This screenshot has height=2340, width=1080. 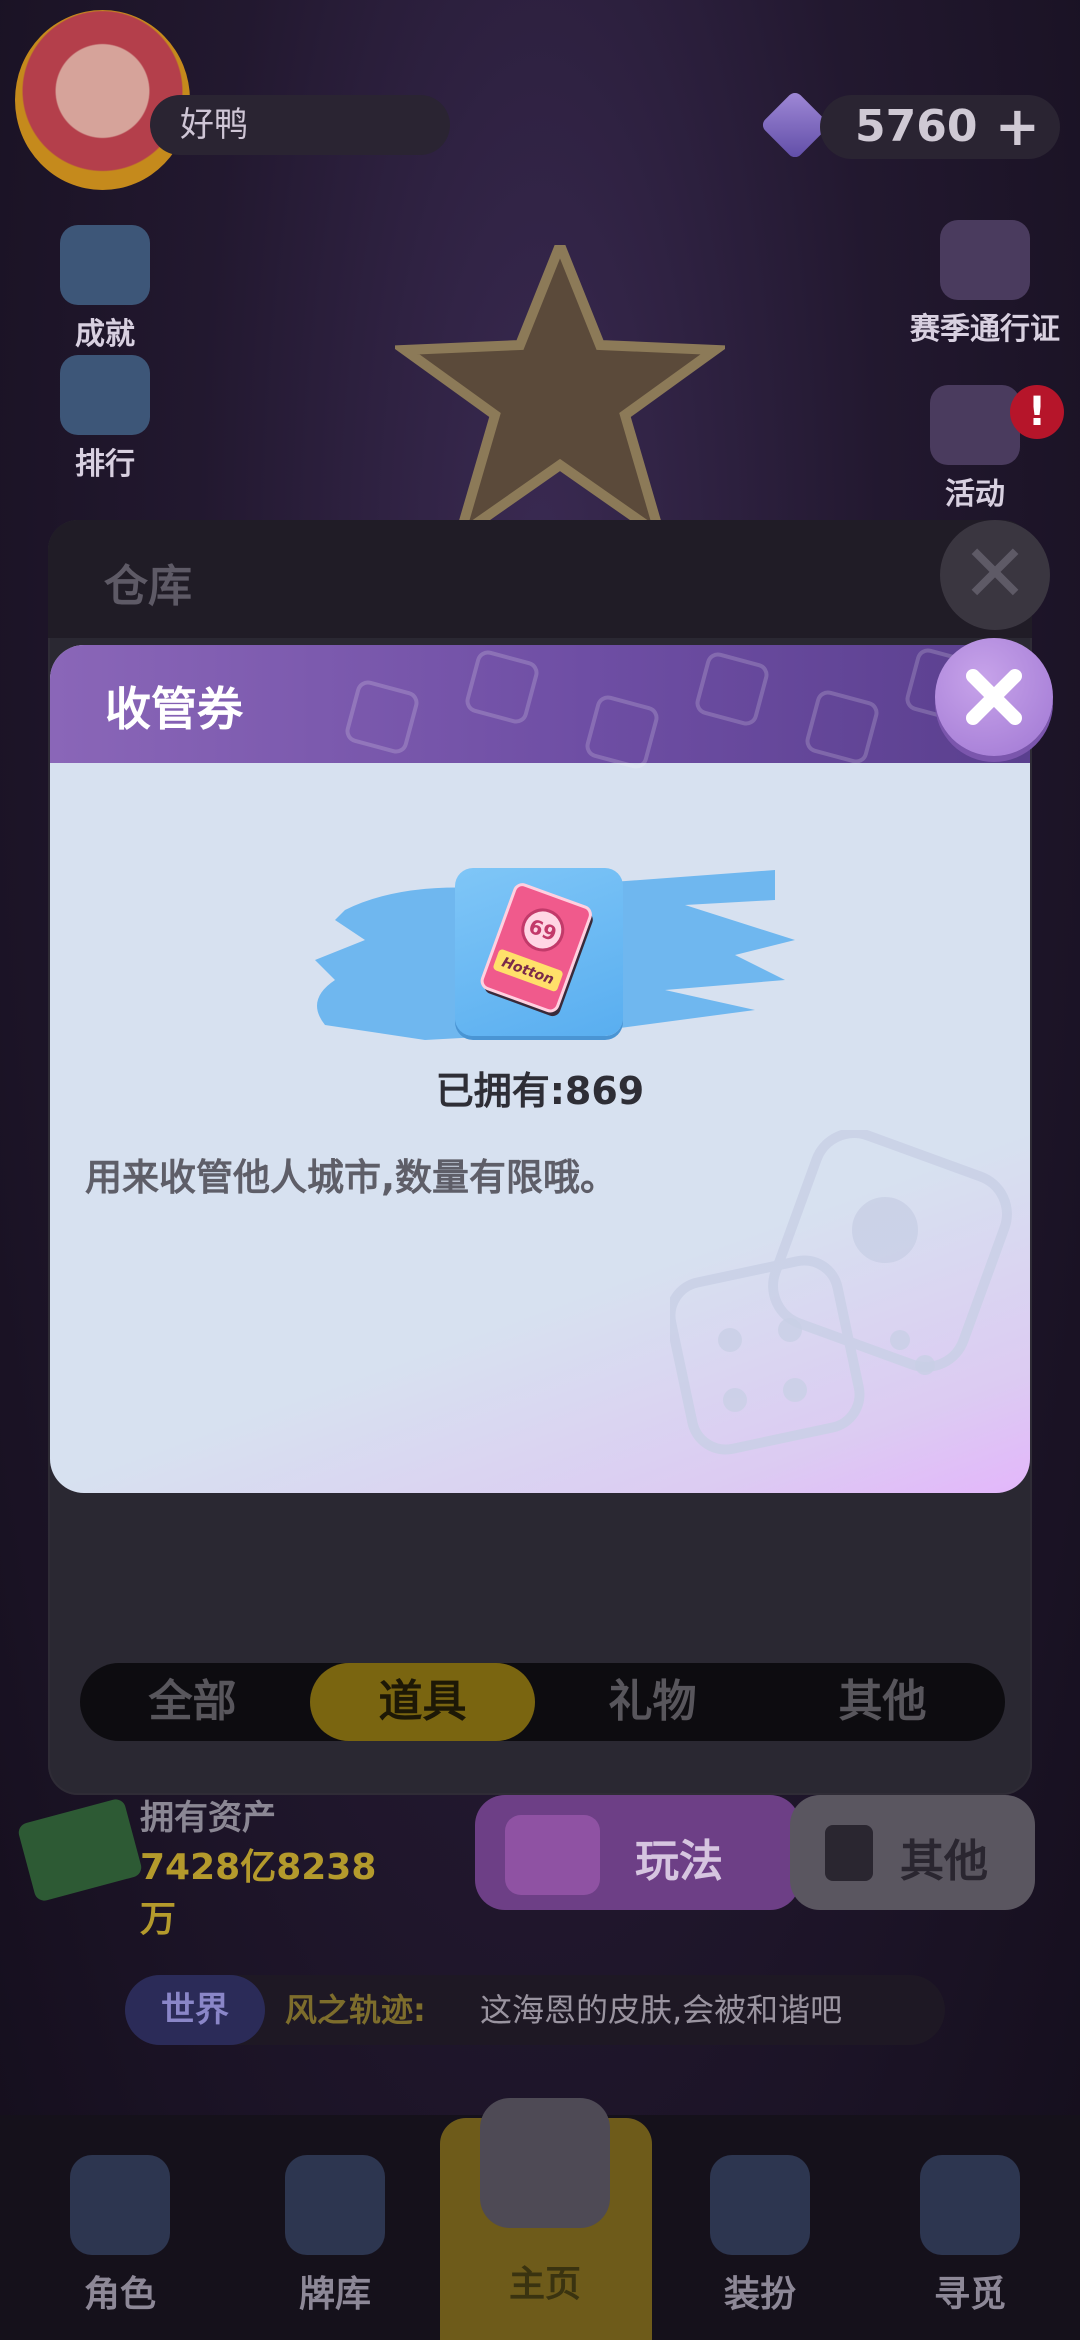 What do you see at coordinates (882, 1702) in the screenshot?
I see `tab-other: 其他` at bounding box center [882, 1702].